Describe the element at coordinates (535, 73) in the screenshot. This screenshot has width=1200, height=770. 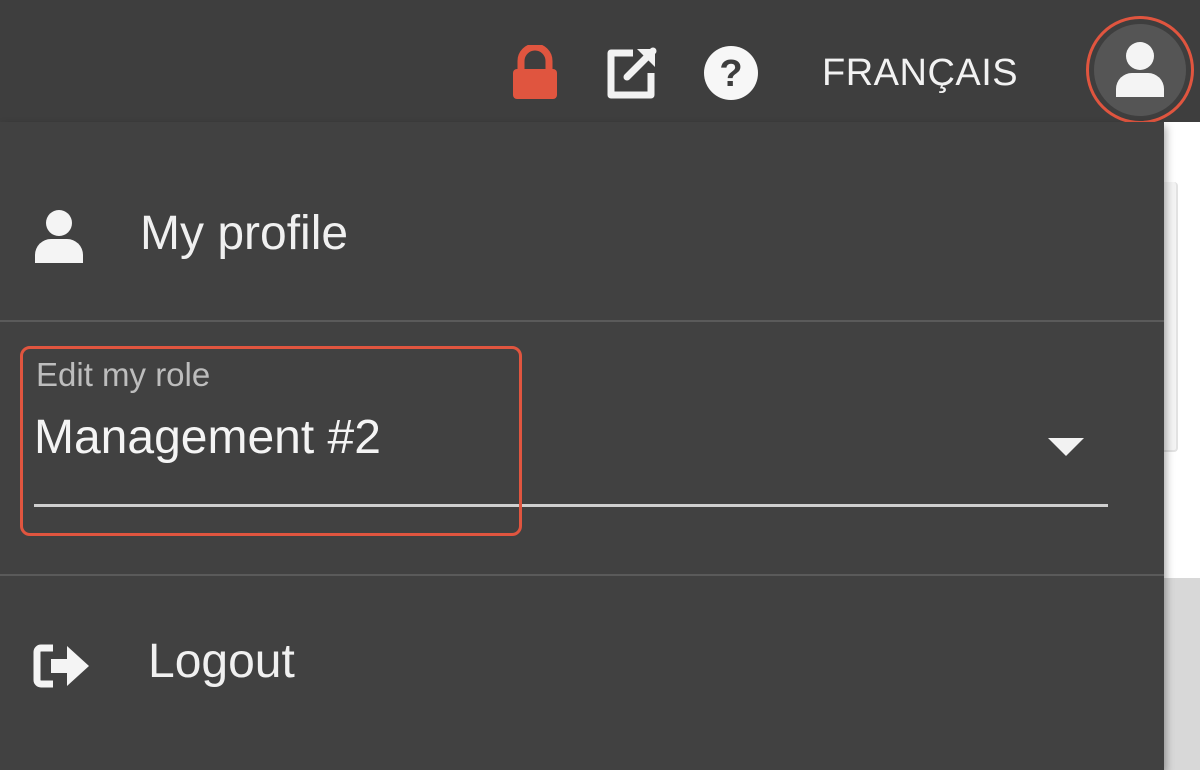
I see `lock-icon` at that location.